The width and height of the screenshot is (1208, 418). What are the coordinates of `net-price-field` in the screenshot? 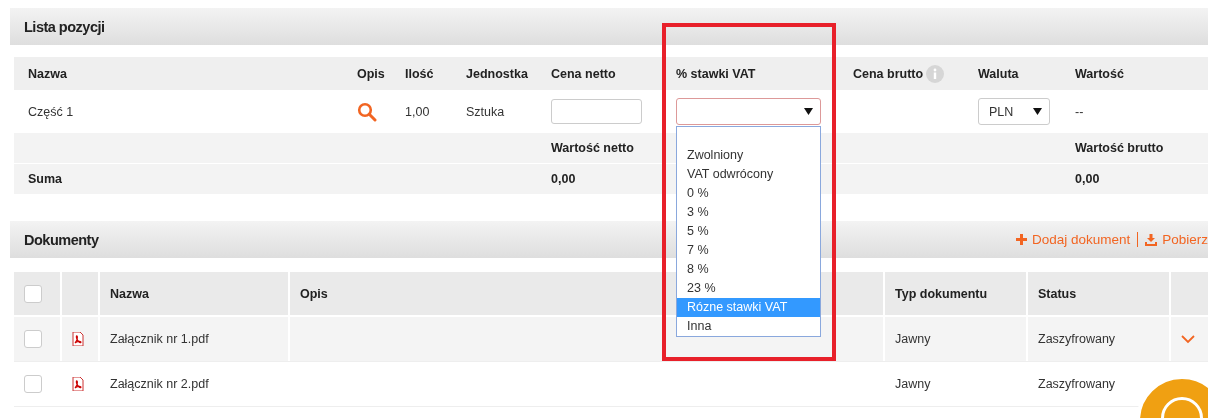 It's located at (596, 111).